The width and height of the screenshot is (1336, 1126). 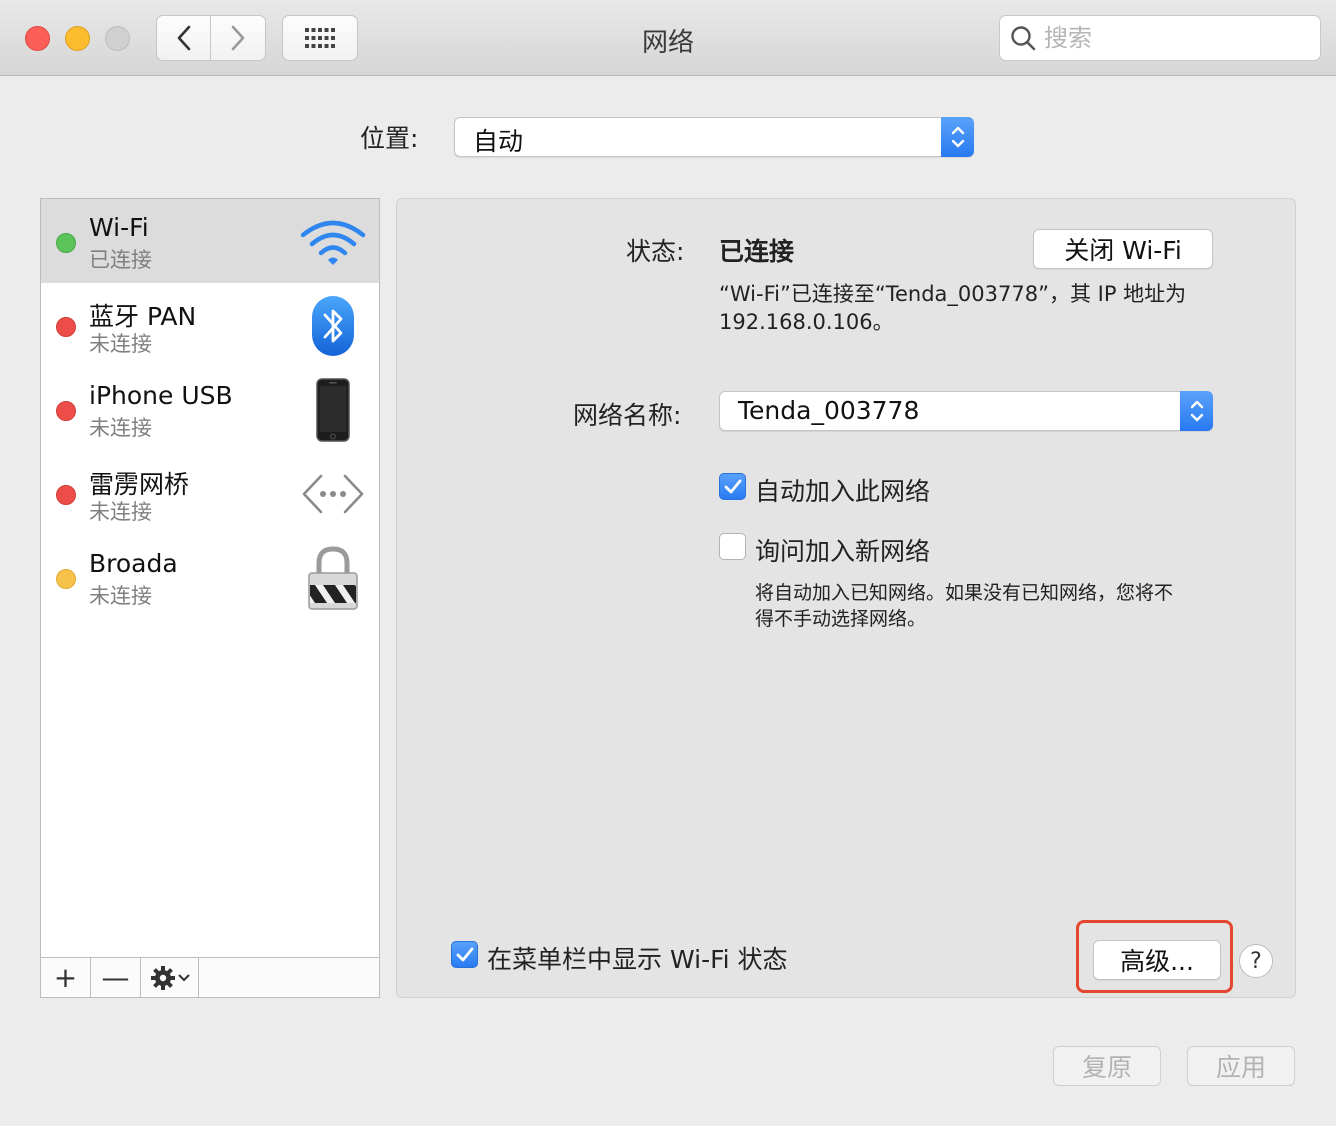 What do you see at coordinates (116, 977) in the screenshot?
I see `remove-service-button: —` at bounding box center [116, 977].